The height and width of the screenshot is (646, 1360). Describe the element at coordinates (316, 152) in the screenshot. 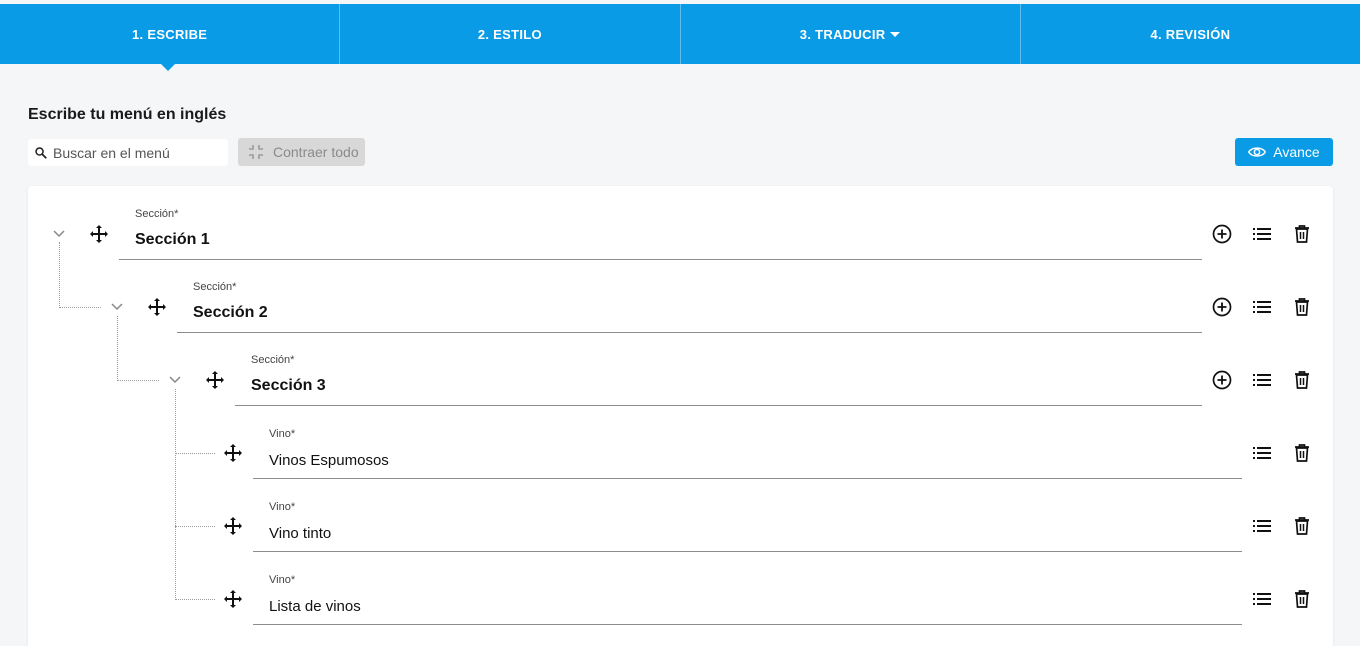

I see `collapse-all-label: Contraer todo` at that location.